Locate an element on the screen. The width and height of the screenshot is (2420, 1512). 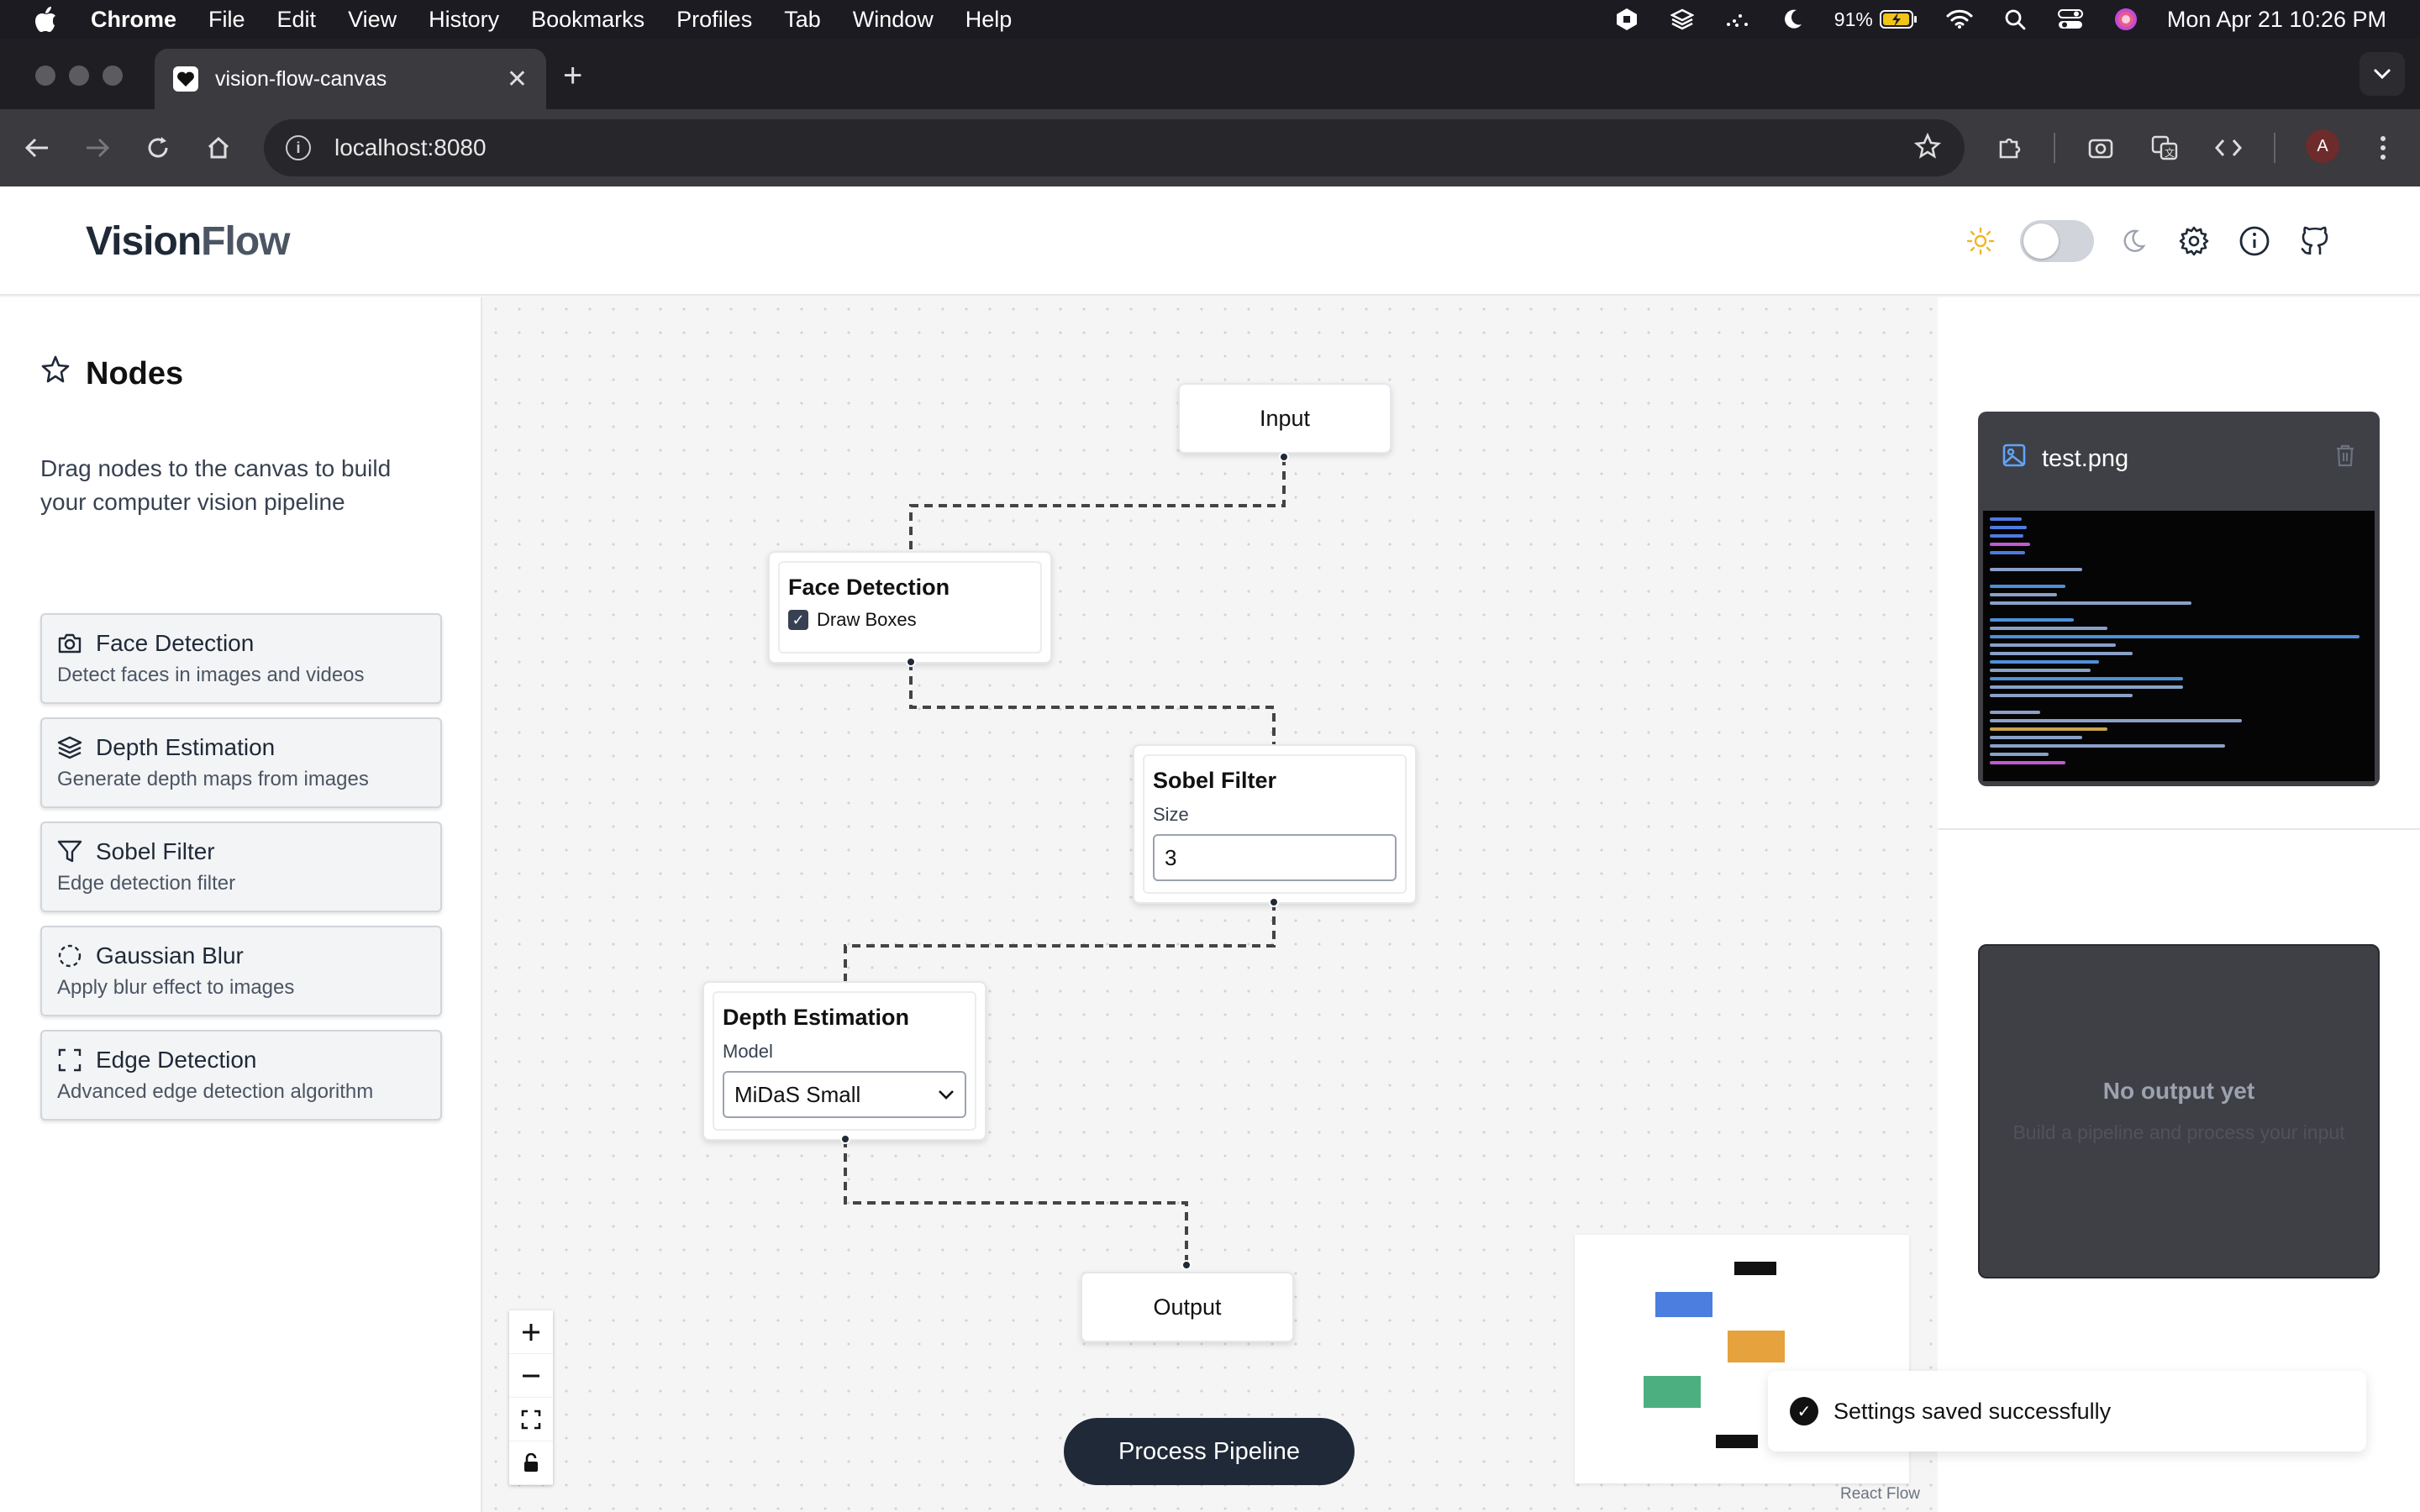
tab-search-chevron-icon is located at coordinates (2383, 74).